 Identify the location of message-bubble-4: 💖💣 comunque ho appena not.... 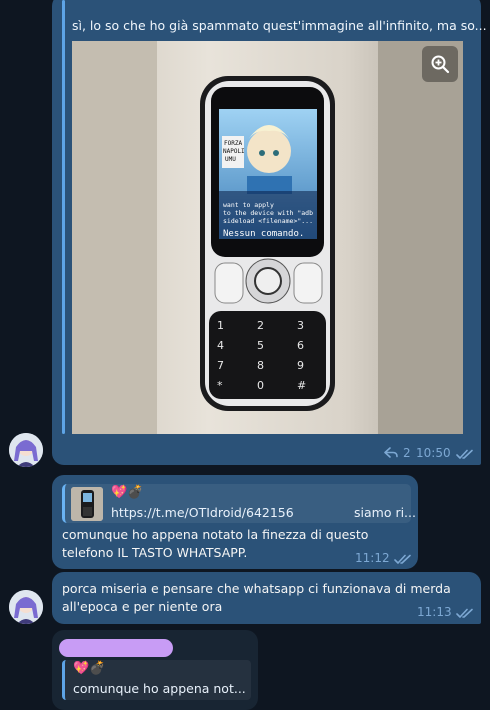
(155, 670).